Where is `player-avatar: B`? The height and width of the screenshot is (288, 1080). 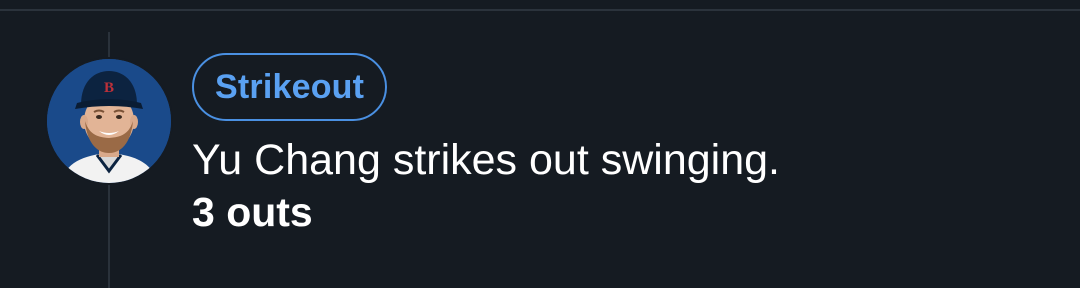
player-avatar: B is located at coordinates (109, 121).